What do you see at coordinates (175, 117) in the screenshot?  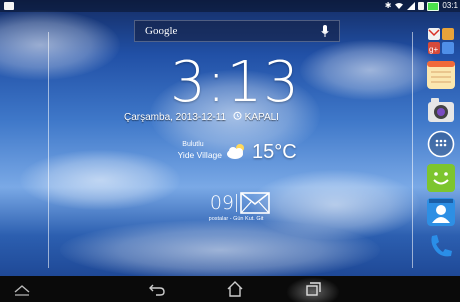 I see `date-text: Çarşamba, 2013-12-11` at bounding box center [175, 117].